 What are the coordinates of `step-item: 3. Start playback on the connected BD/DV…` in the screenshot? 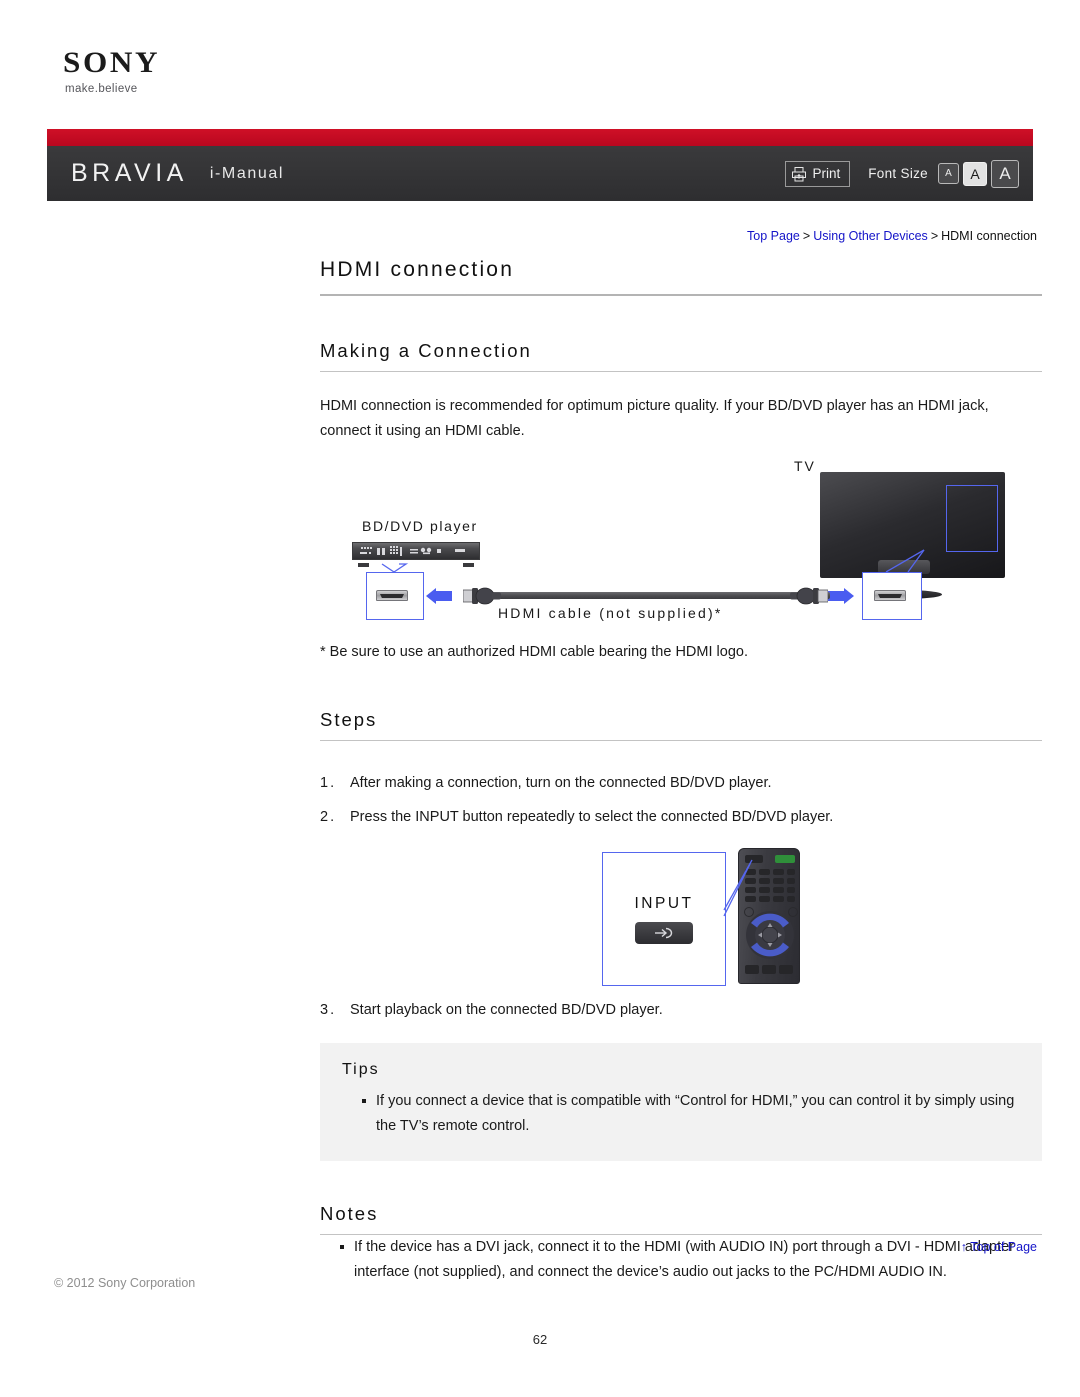 It's located at (681, 1010).